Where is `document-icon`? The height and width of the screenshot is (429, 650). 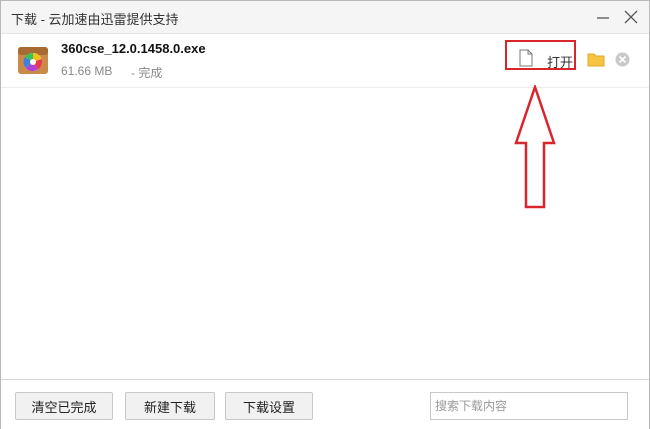
document-icon is located at coordinates (526, 58).